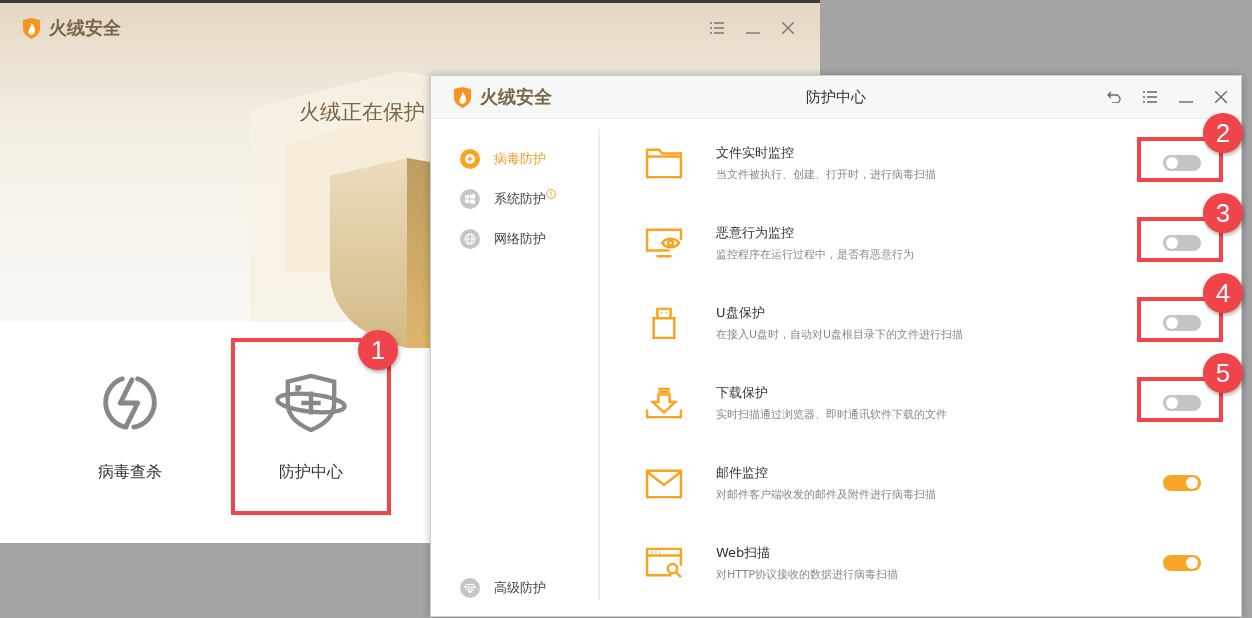 The height and width of the screenshot is (618, 1252). I want to click on lightning-circle-icon, so click(130, 403).